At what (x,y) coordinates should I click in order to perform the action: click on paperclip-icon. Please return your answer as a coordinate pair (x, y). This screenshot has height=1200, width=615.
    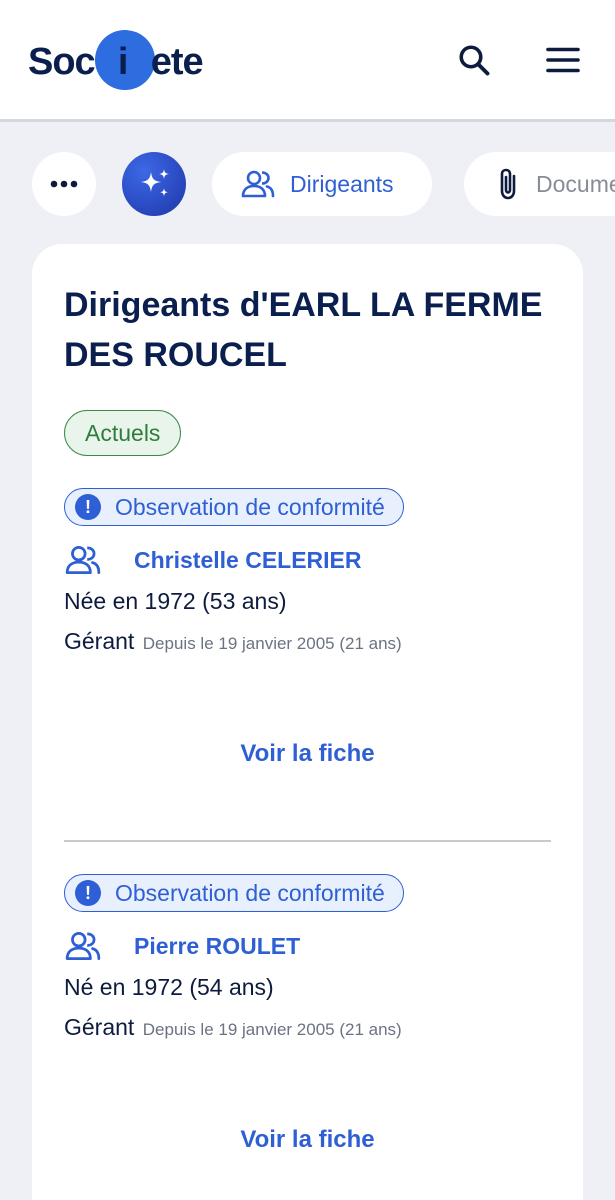
    Looking at the image, I should click on (508, 184).